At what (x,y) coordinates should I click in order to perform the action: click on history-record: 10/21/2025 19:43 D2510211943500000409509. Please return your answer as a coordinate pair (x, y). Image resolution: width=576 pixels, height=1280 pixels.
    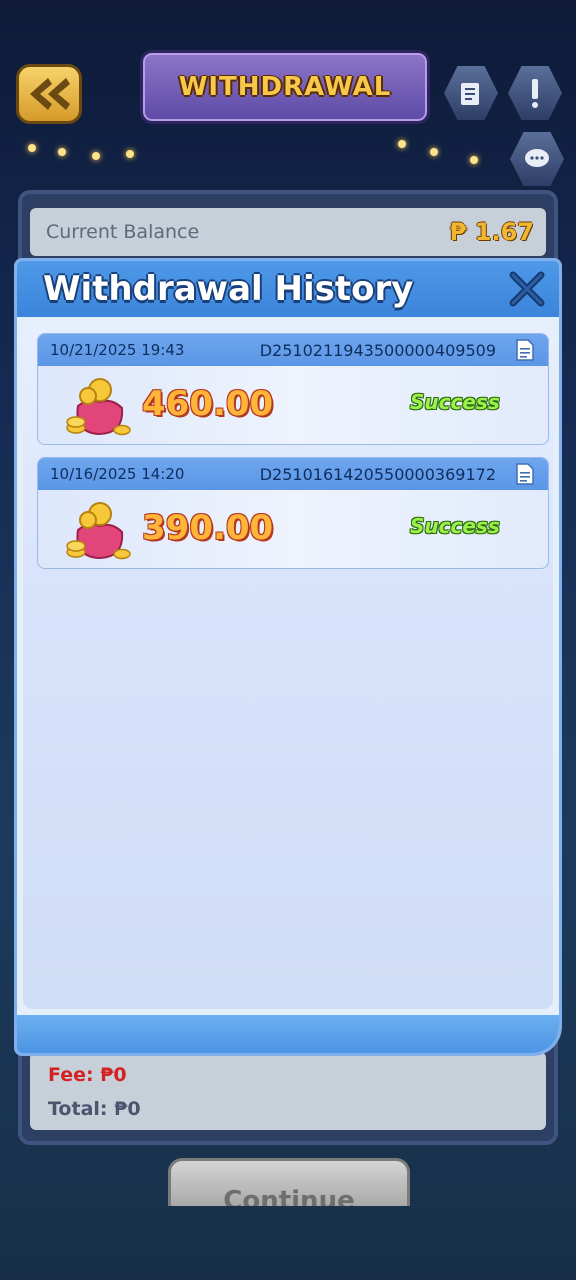
    Looking at the image, I should click on (293, 389).